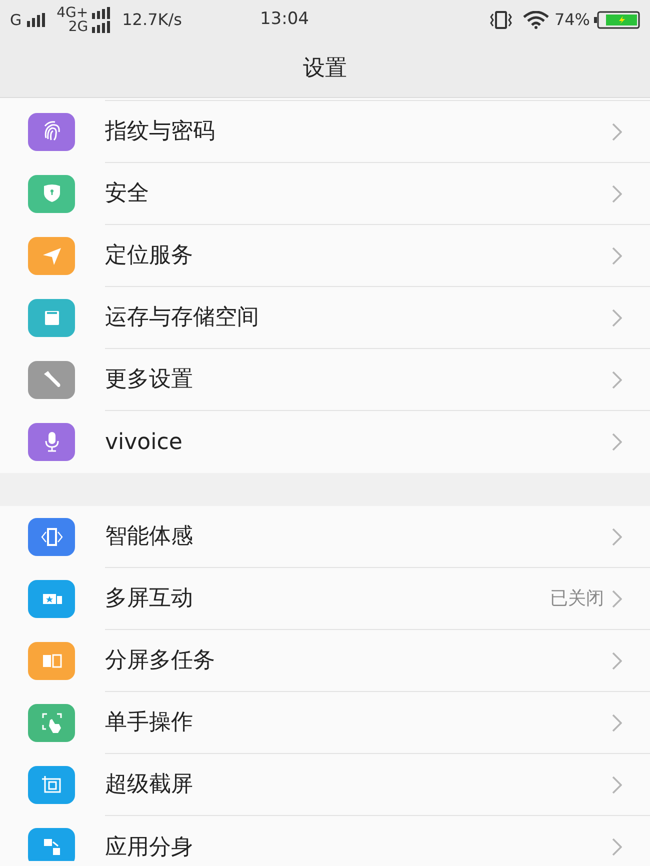 This screenshot has height=866, width=650. What do you see at coordinates (617, 20) in the screenshot?
I see `battery-icon` at bounding box center [617, 20].